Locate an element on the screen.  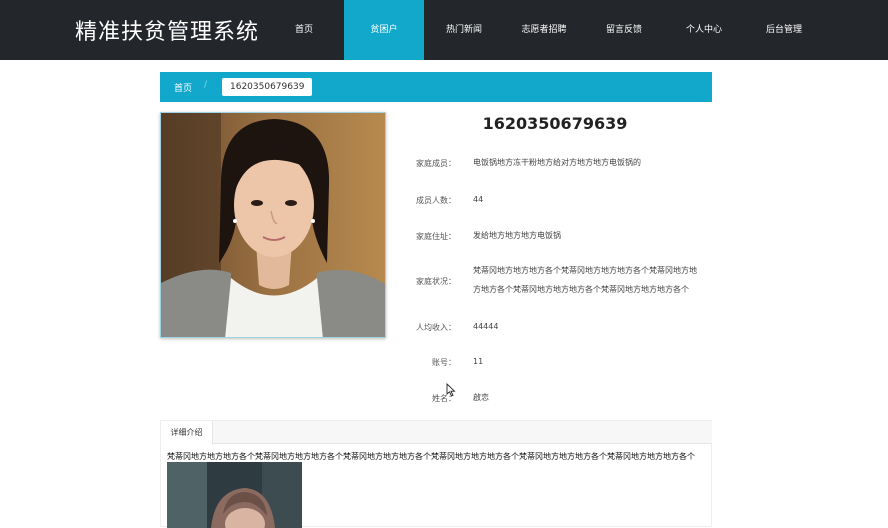
field-value-family-status-line1: 梵蒂冈地方地方地方各个梵蒂冈地方地方地方各个梵蒂冈地方地 is located at coordinates (585, 270).